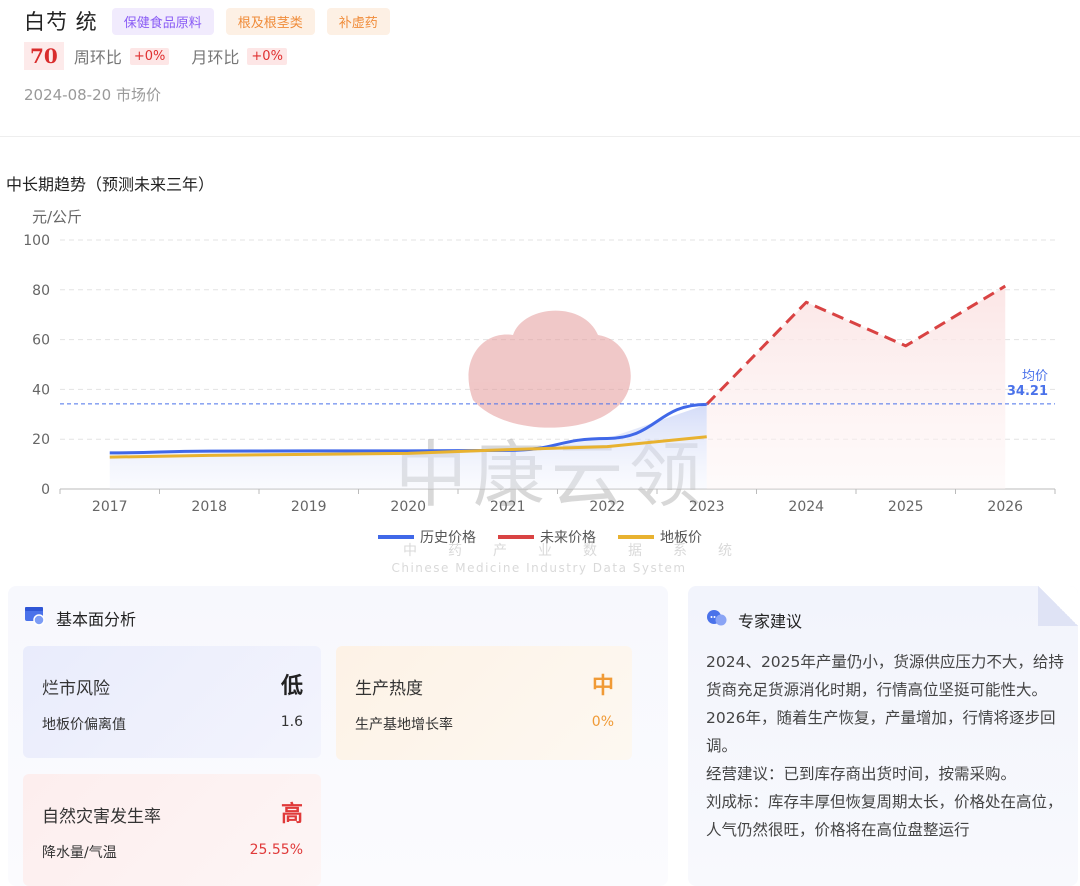  What do you see at coordinates (267, 56) in the screenshot?
I see `monthly-compare-value: +0%` at bounding box center [267, 56].